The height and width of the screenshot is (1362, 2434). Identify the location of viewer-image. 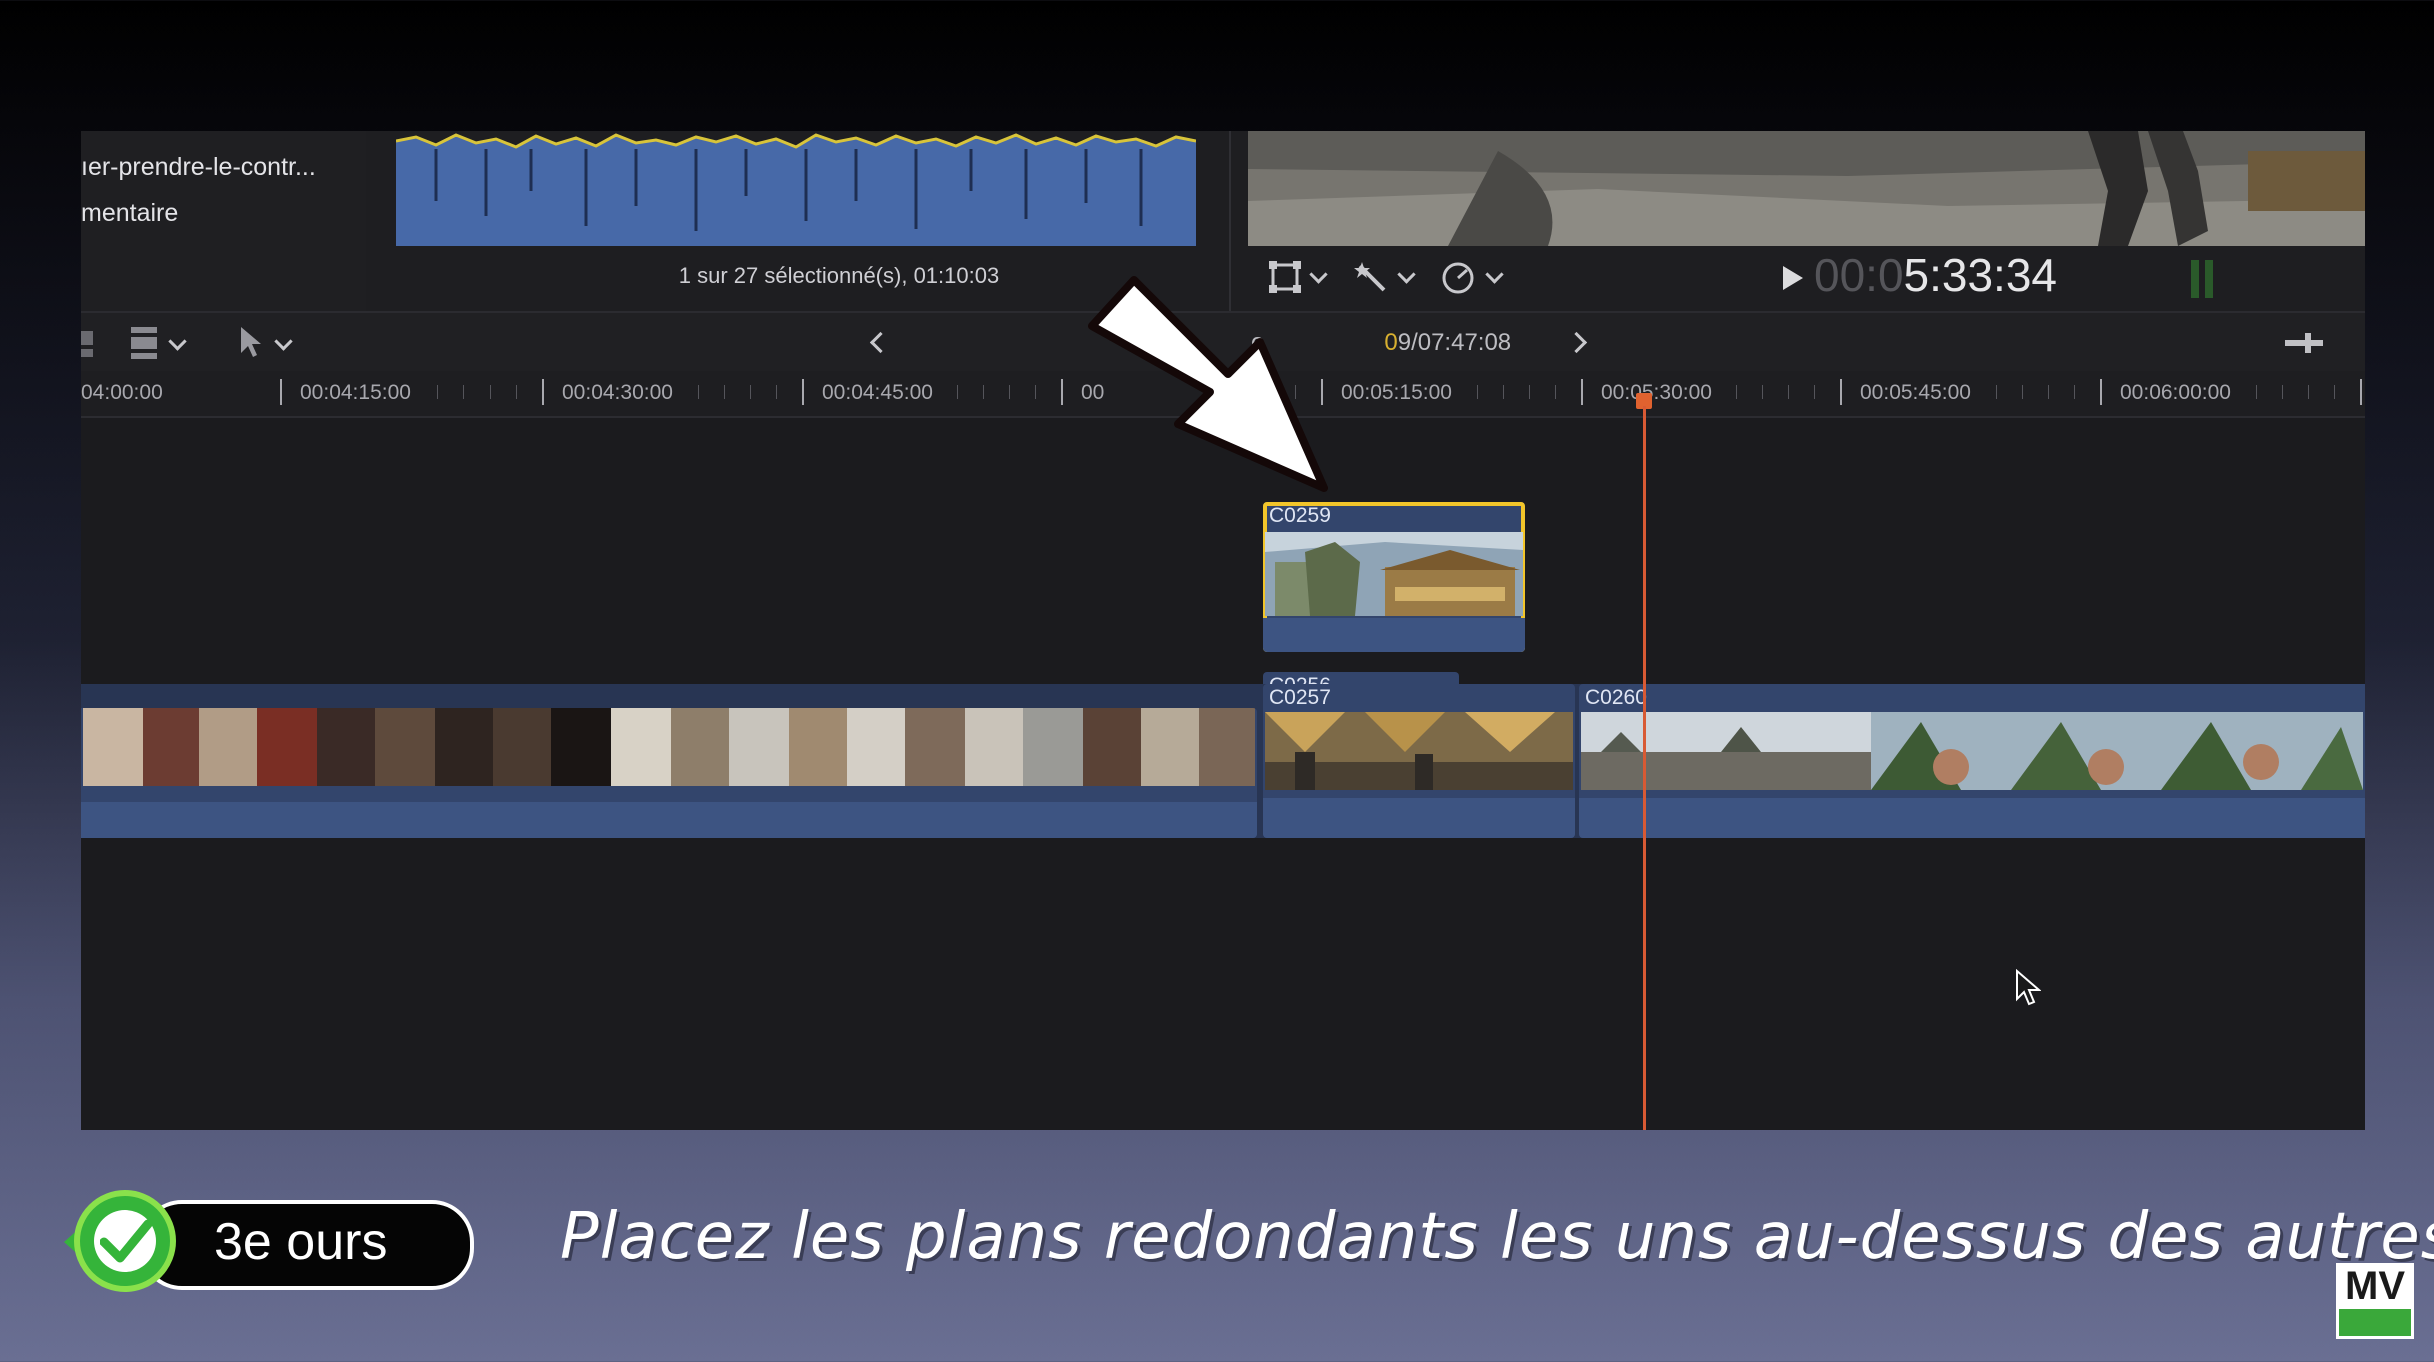
(1806, 188).